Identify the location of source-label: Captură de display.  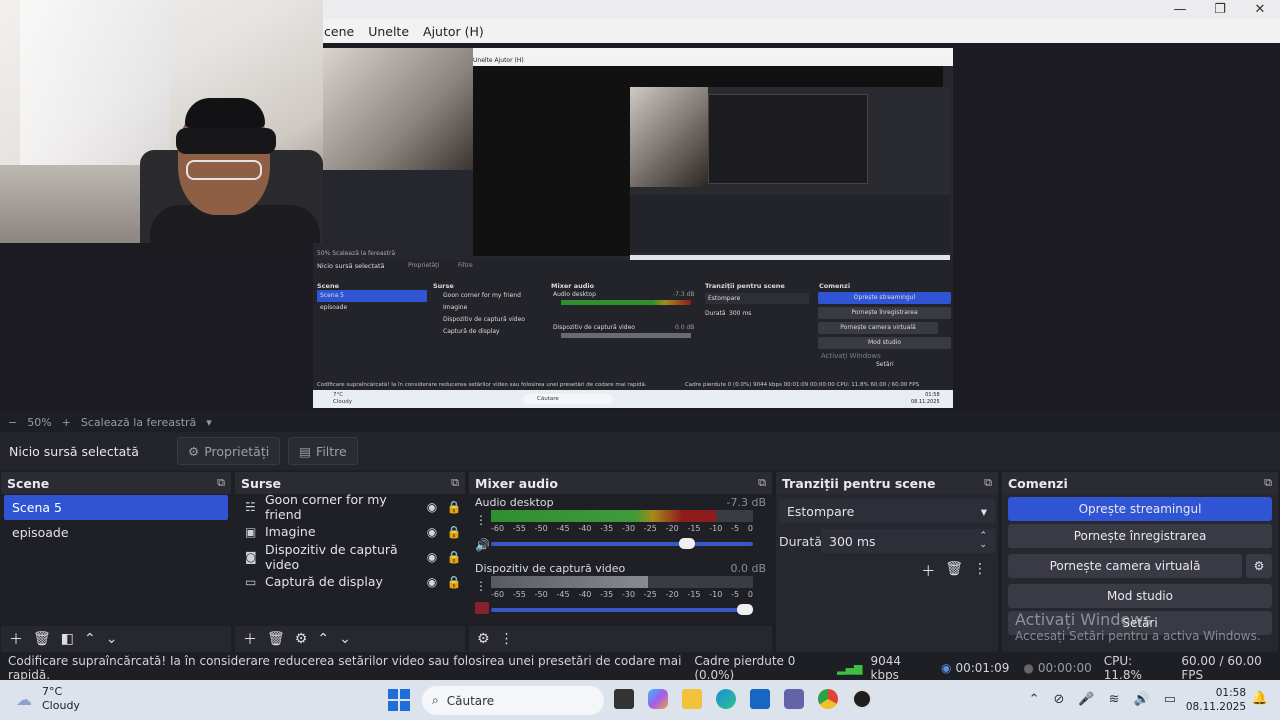
(324, 581).